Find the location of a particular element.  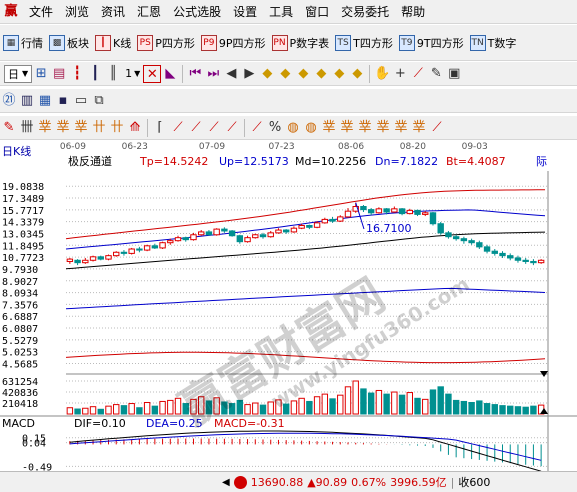

network-icon: ⧉ is located at coordinates (99, 101).